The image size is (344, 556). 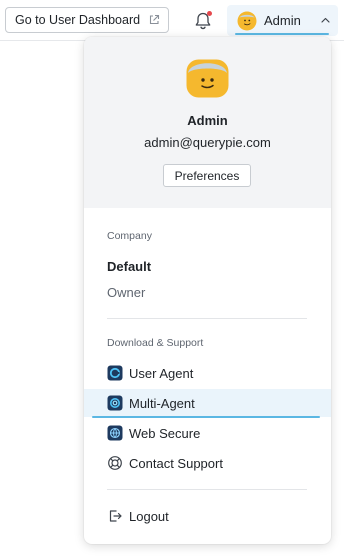 I want to click on menu-item-label: User Agent, so click(x=161, y=373).